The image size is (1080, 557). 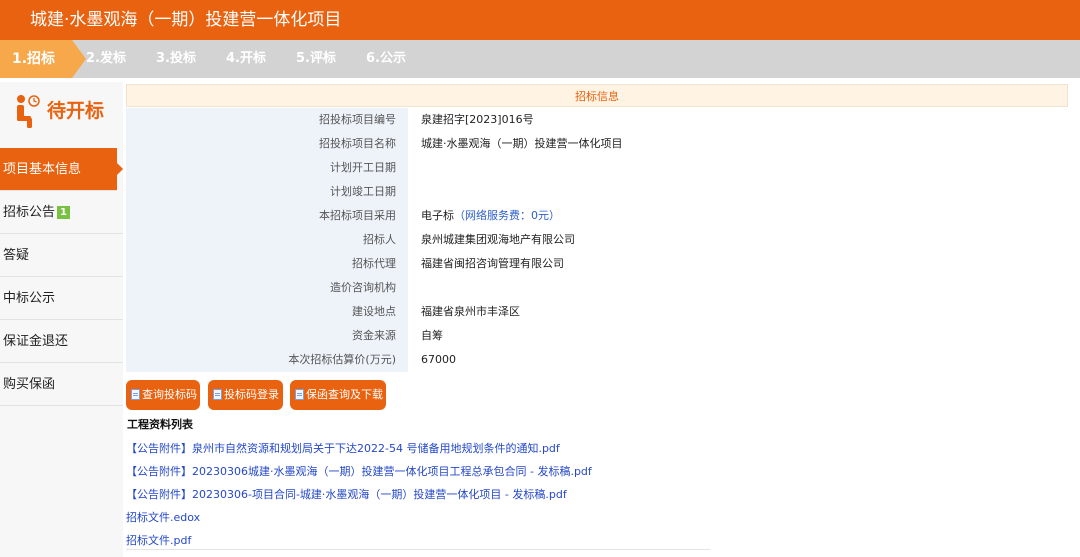 I want to click on sidebar-item-label: 中标公示, so click(x=29, y=298).